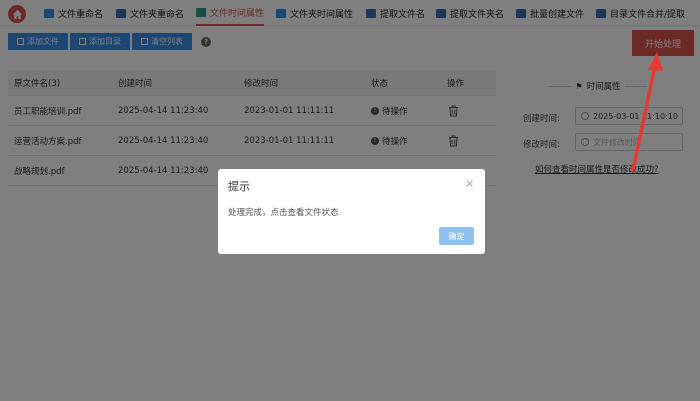 The height and width of the screenshot is (401, 700). What do you see at coordinates (351, 211) in the screenshot?
I see `result-dialog: 提示 × 处理完成，点击查看文件状态 确定` at bounding box center [351, 211].